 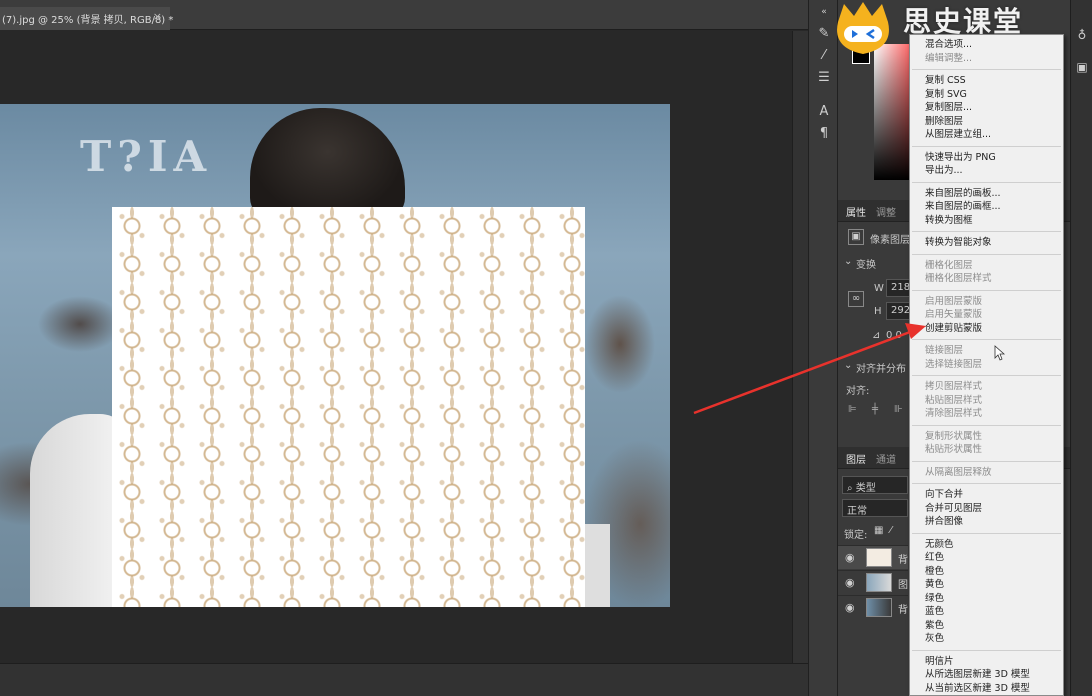 What do you see at coordinates (953, 414) in the screenshot?
I see `menu-item: 清除图层样式` at bounding box center [953, 414].